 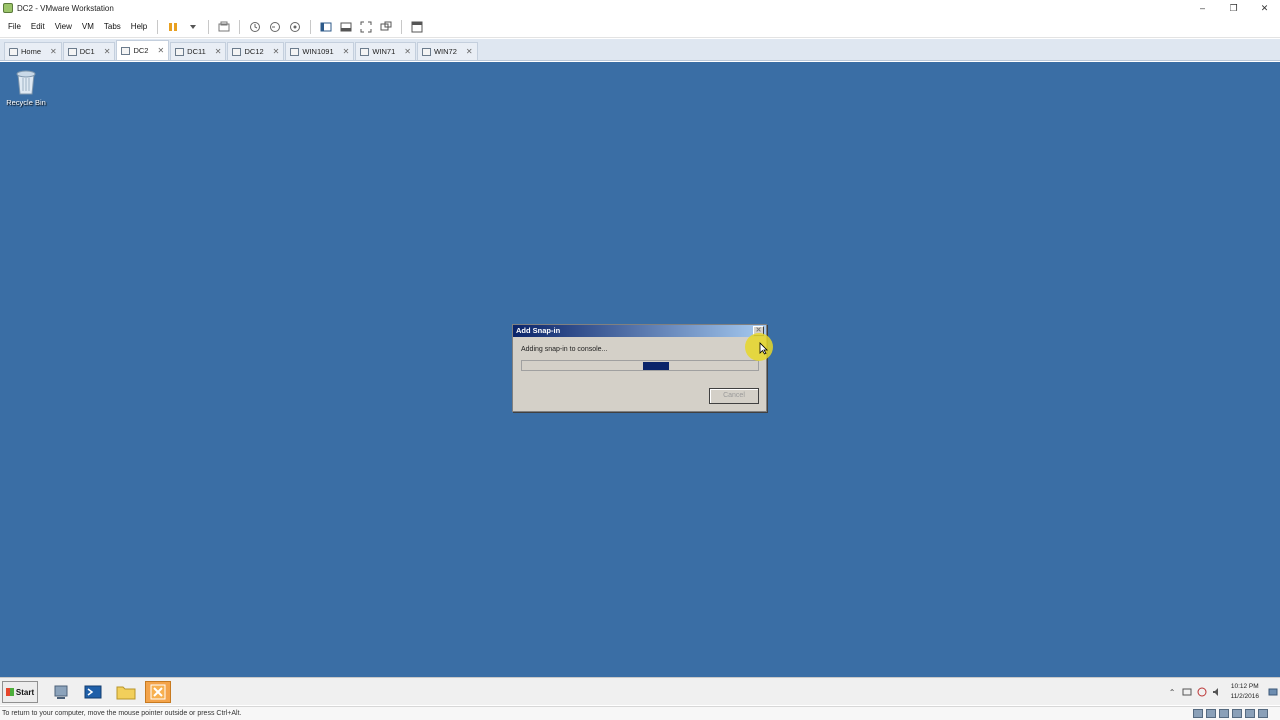 I want to click on show-desktop-icon, so click(x=1272, y=692).